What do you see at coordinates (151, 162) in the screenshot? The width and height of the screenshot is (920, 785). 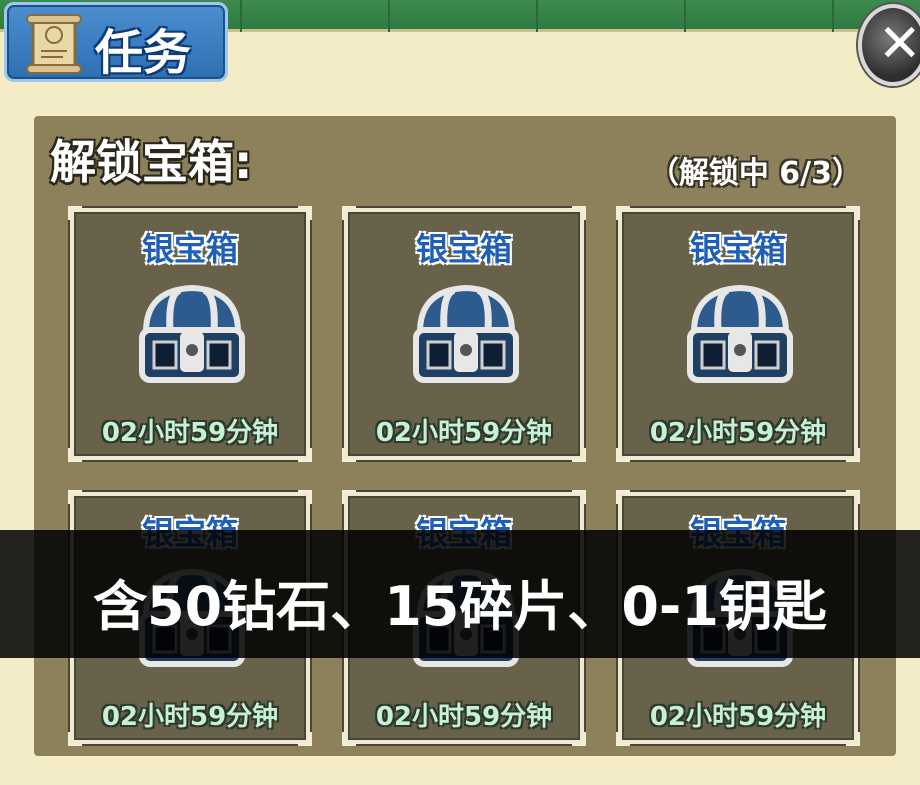 I see `panel-title: 解锁宝箱:` at bounding box center [151, 162].